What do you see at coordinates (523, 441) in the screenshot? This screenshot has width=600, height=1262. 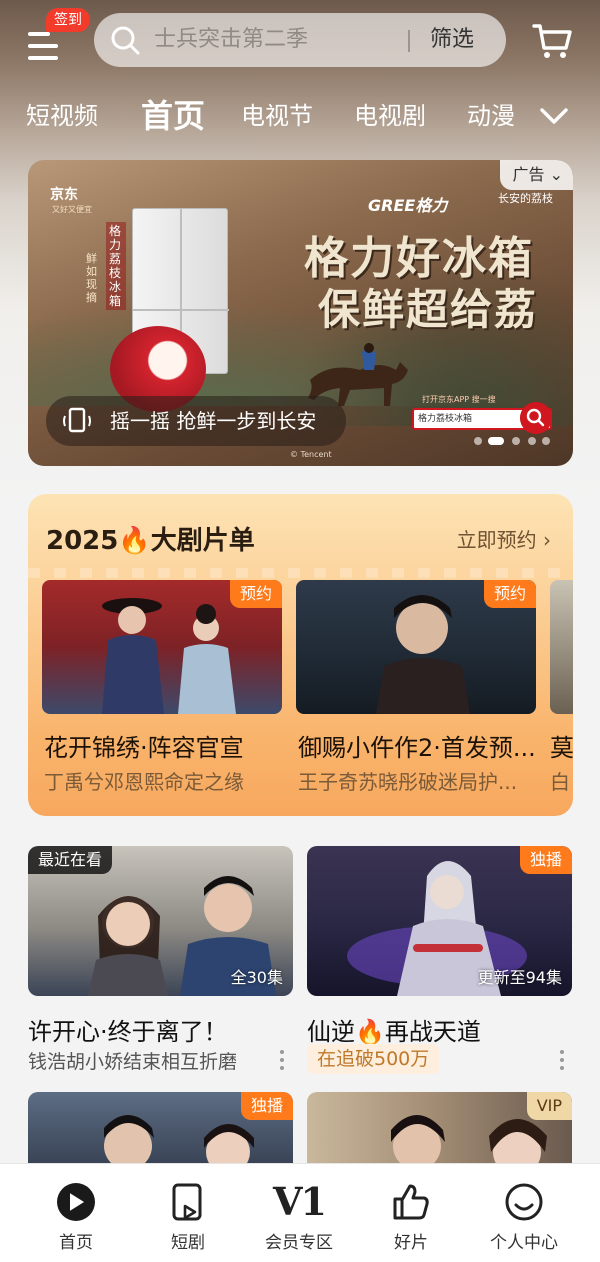 I see `carousel-dots` at bounding box center [523, 441].